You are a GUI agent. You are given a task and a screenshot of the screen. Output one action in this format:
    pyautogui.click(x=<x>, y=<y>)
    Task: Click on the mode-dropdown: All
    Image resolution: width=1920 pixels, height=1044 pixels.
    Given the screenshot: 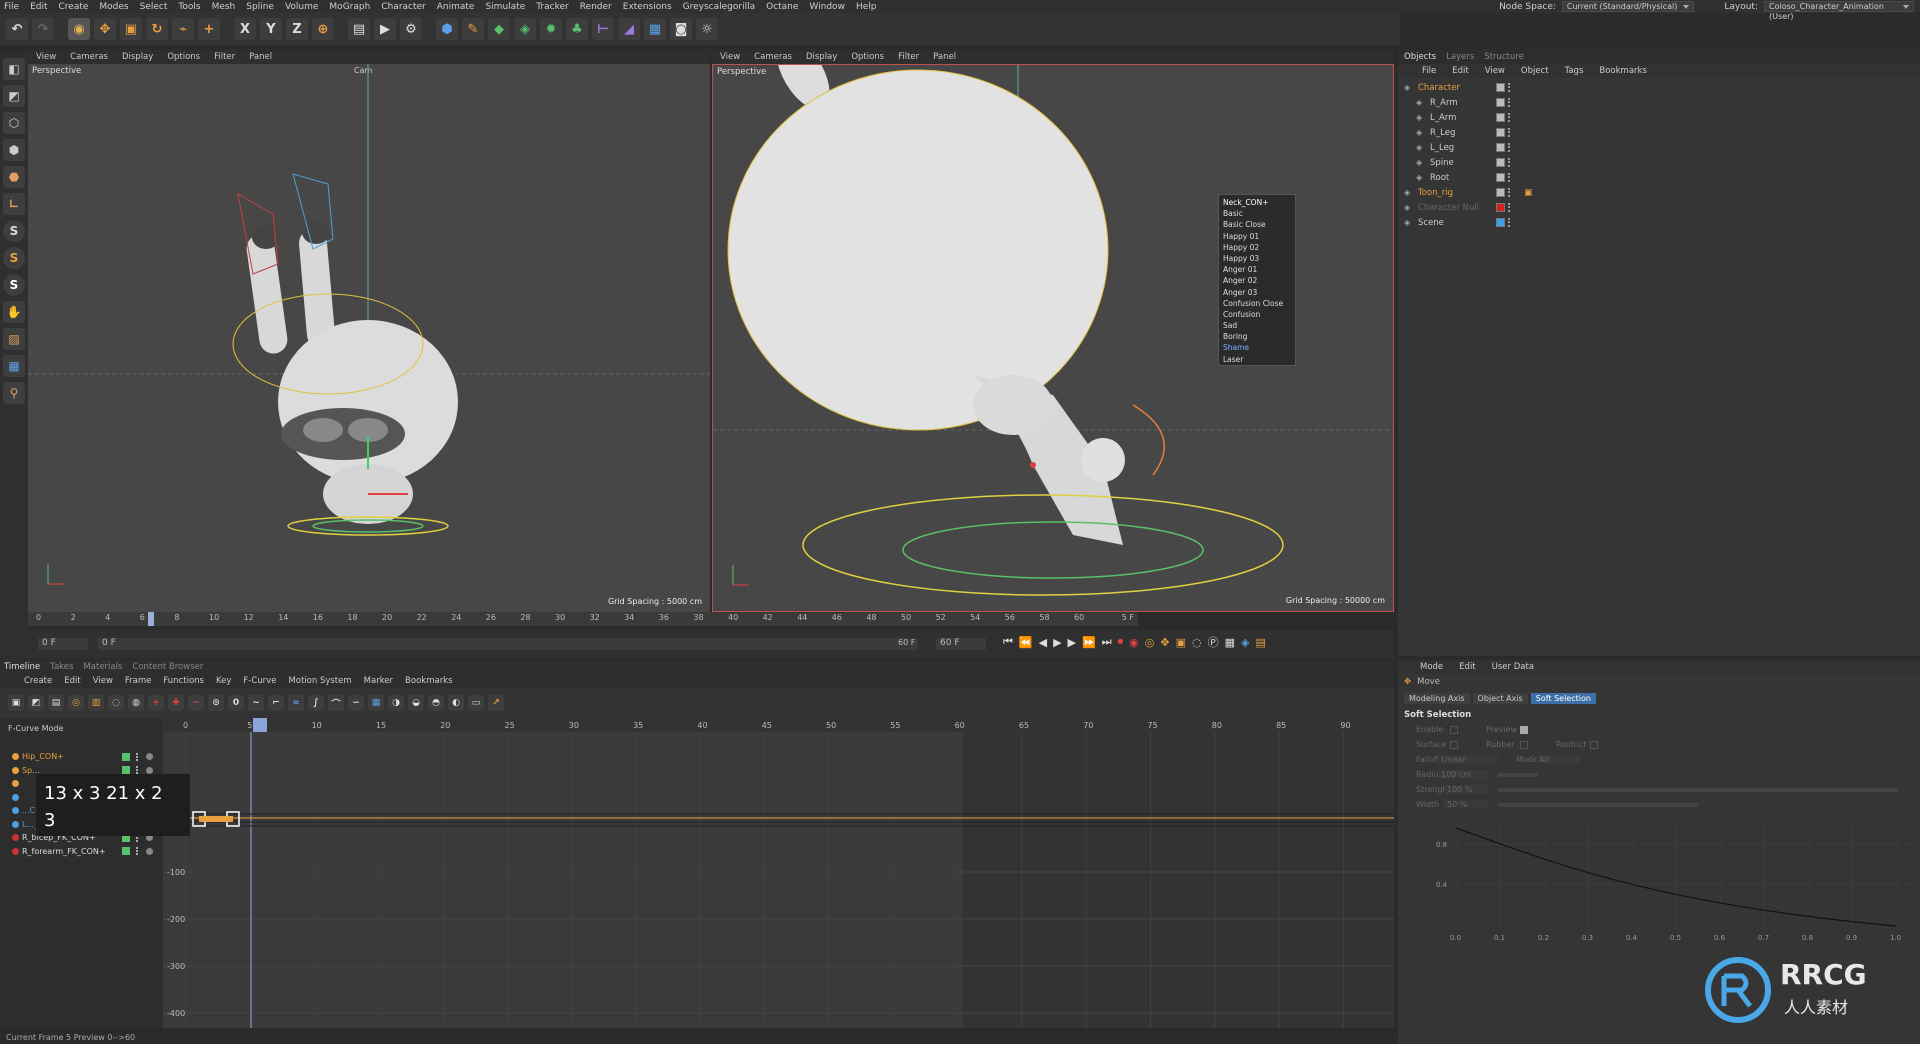 What is the action you would take?
    pyautogui.click(x=1558, y=759)
    